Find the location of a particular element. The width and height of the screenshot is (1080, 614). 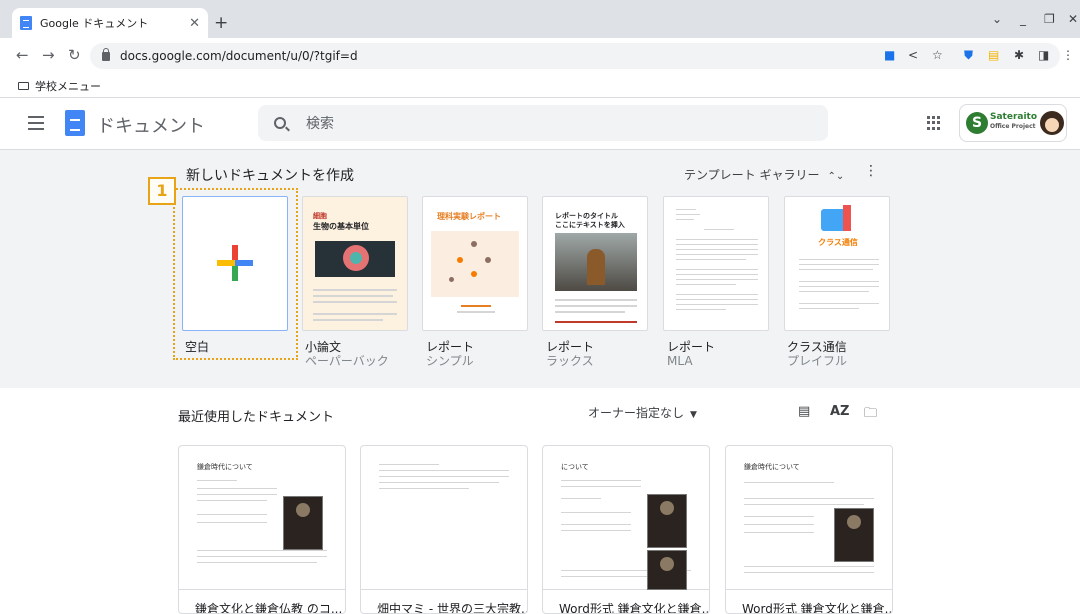

template-label-report-simple: レポート シンプル is located at coordinates (450, 354).